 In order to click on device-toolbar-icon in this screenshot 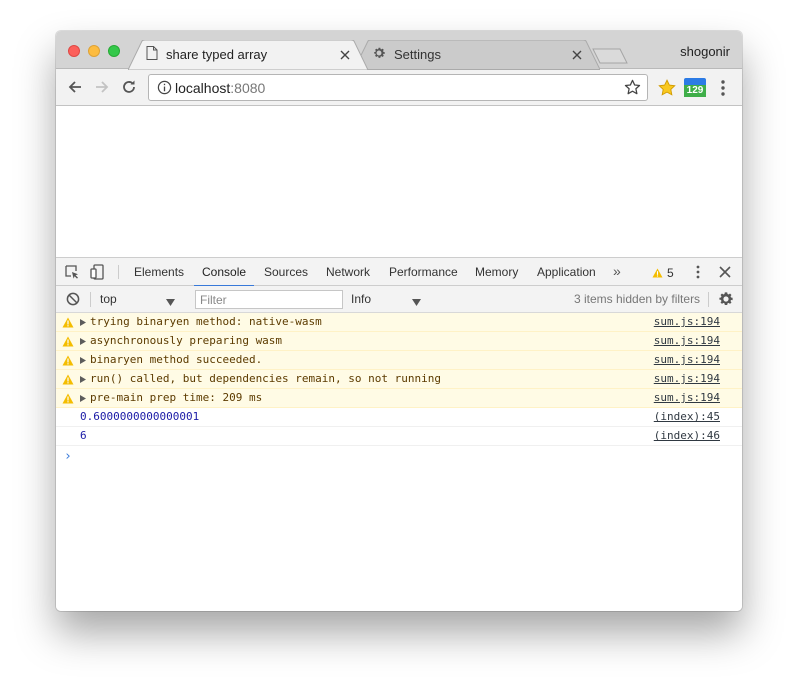, I will do `click(98, 272)`.